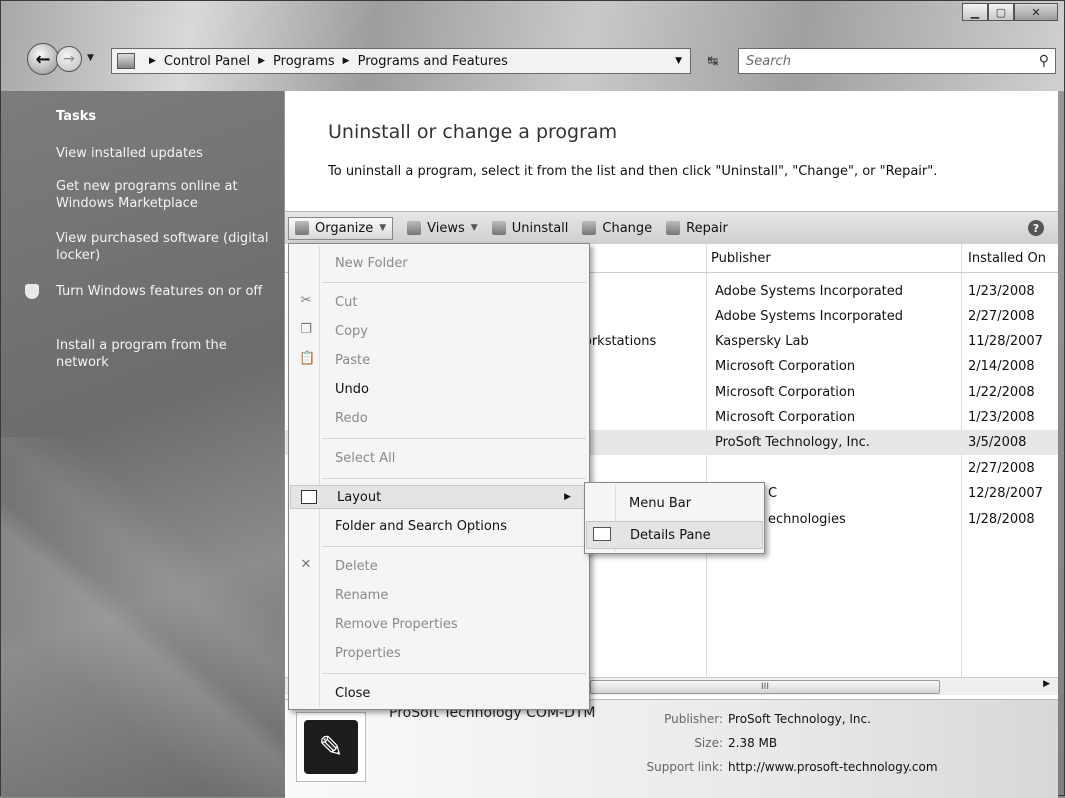 The height and width of the screenshot is (798, 1065). I want to click on scissors-icon: ✂, so click(306, 300).